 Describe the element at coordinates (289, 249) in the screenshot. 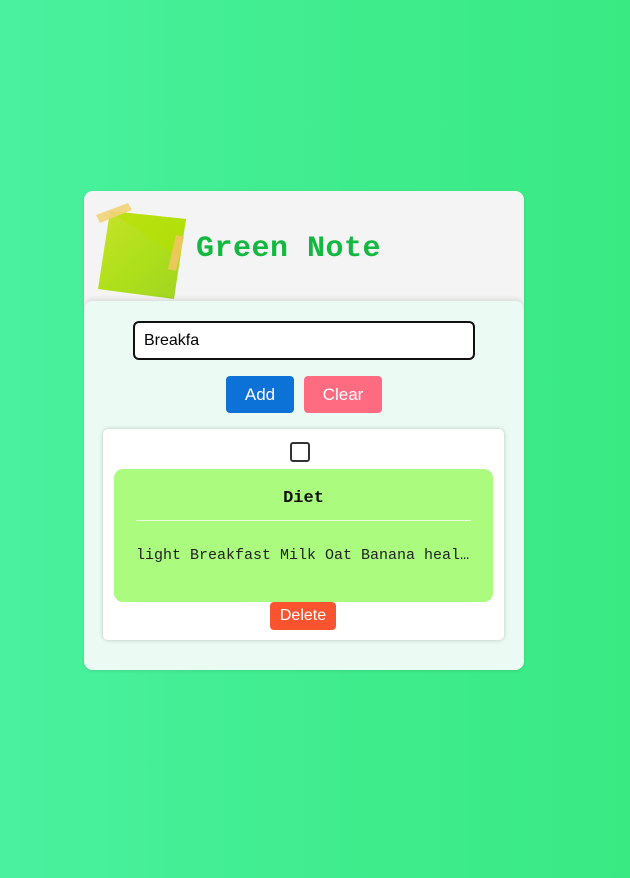

I see `app-title: Green Note` at that location.